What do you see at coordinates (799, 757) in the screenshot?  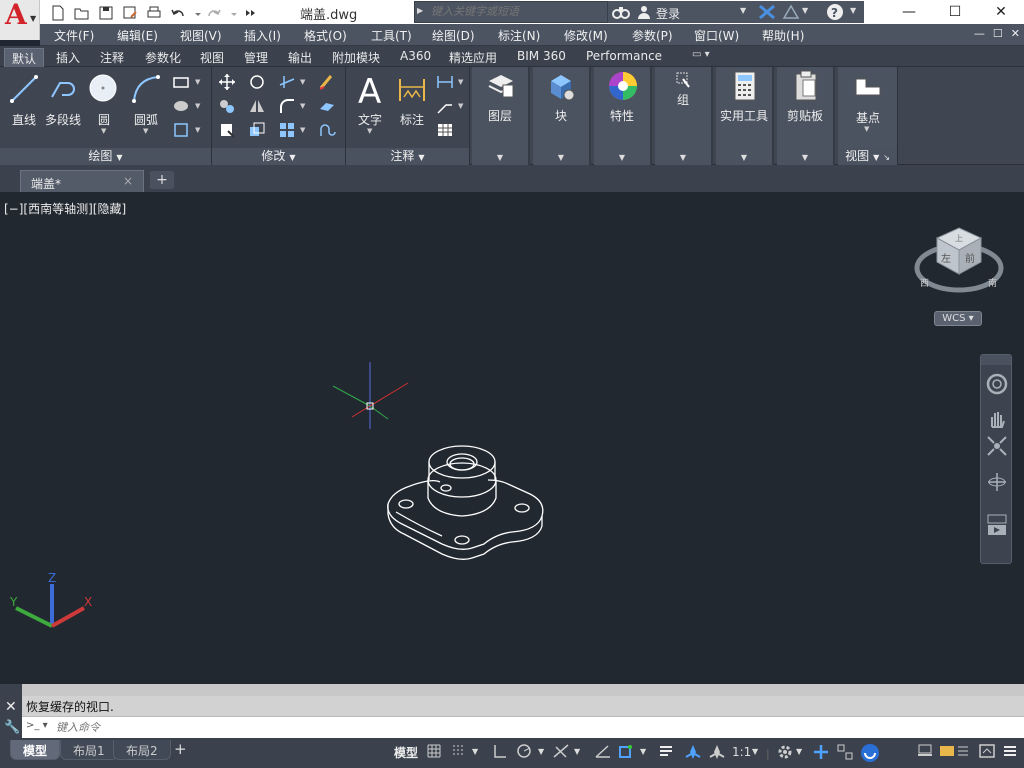 I see `workspace-dropdown-icon: ▼` at bounding box center [799, 757].